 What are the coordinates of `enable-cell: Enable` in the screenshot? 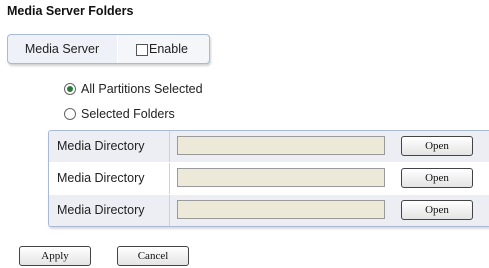 It's located at (163, 49).